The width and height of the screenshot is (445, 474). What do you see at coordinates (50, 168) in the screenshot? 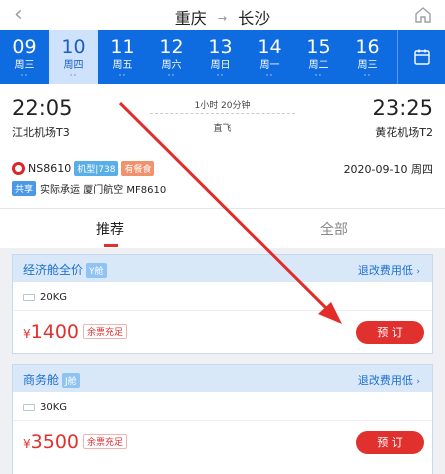
I see `flight-number: NS8610` at bounding box center [50, 168].